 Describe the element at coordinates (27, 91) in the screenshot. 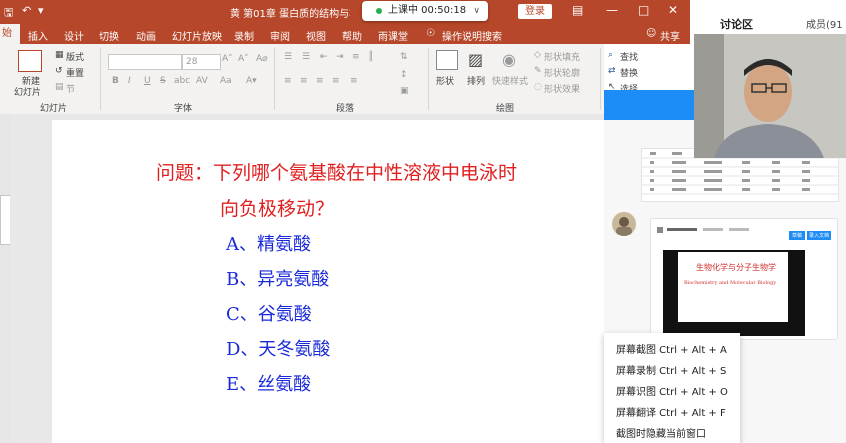

I see `new-slide-label-2: 幻灯片` at that location.